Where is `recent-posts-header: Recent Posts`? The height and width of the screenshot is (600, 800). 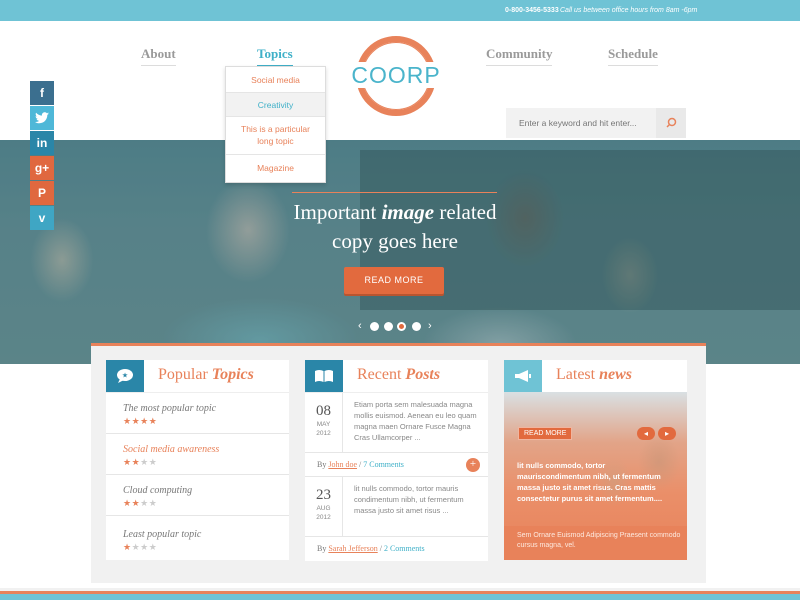
recent-posts-header: Recent Posts is located at coordinates (396, 376).